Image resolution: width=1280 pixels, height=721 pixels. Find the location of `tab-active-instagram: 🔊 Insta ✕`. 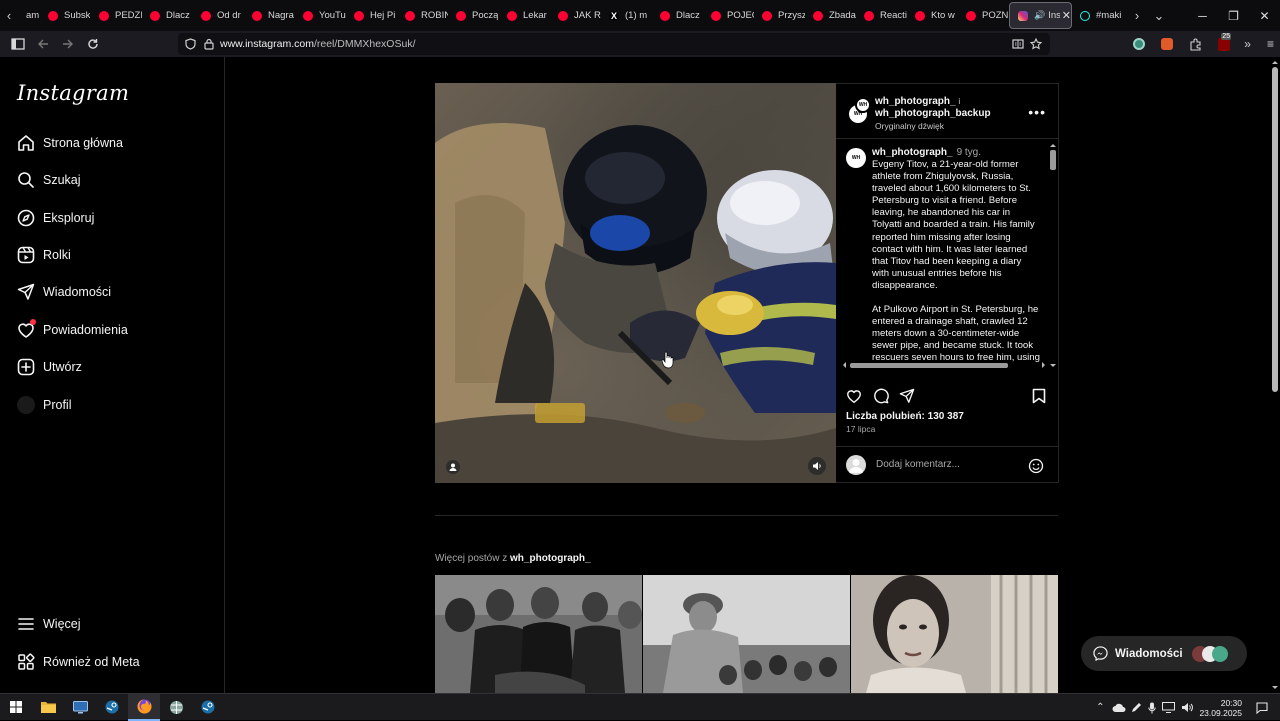

tab-active-instagram: 🔊 Insta ✕ is located at coordinates (1040, 15).